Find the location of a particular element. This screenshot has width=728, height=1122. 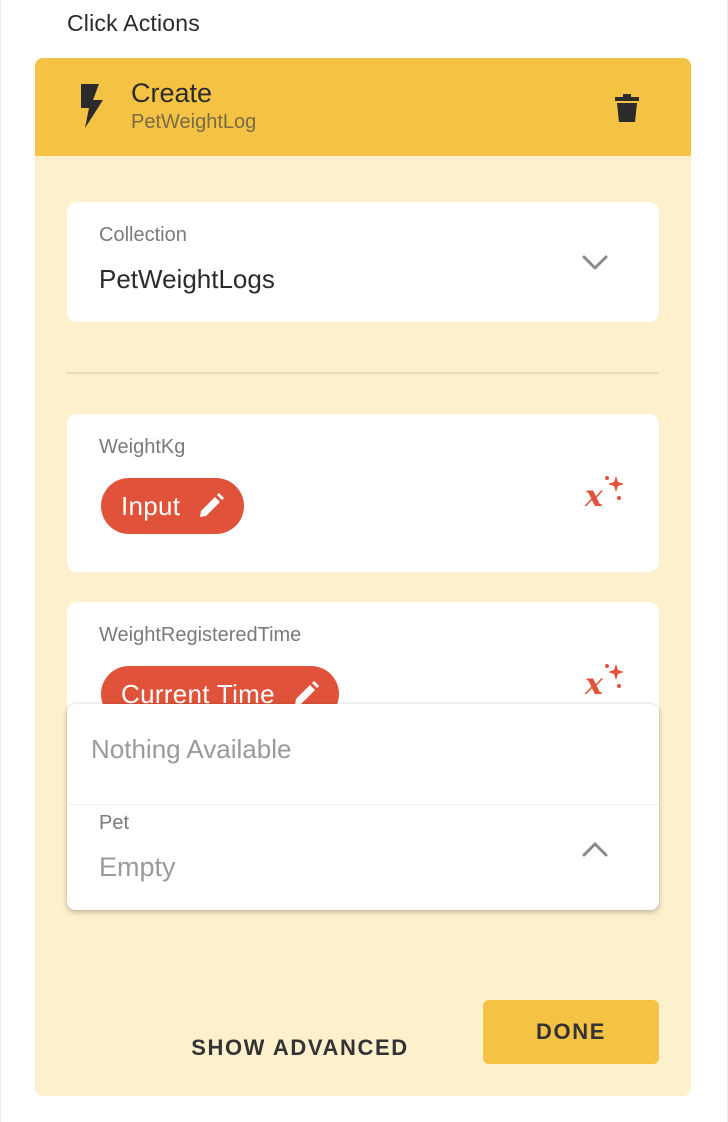

trash-icon is located at coordinates (627, 108).